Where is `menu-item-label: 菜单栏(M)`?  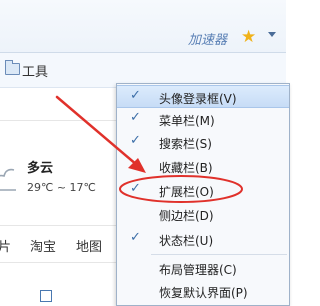
menu-item-label: 菜单栏(M) is located at coordinates (187, 121).